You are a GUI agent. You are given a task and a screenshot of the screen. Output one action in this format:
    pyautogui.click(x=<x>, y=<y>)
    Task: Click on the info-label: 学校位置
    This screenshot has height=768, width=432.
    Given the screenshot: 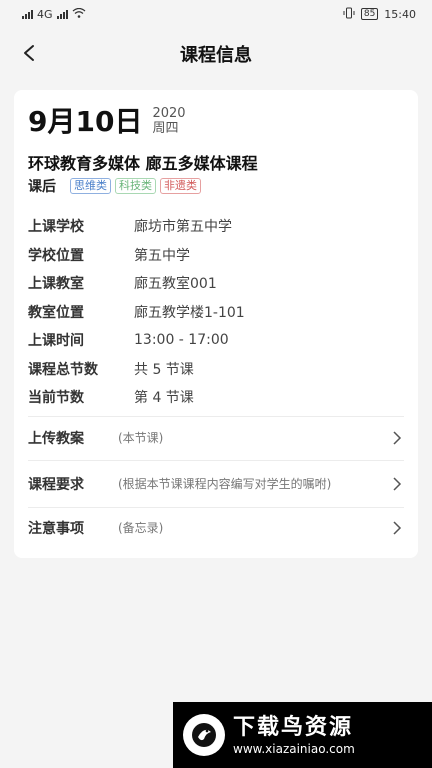 What is the action you would take?
    pyautogui.click(x=56, y=255)
    